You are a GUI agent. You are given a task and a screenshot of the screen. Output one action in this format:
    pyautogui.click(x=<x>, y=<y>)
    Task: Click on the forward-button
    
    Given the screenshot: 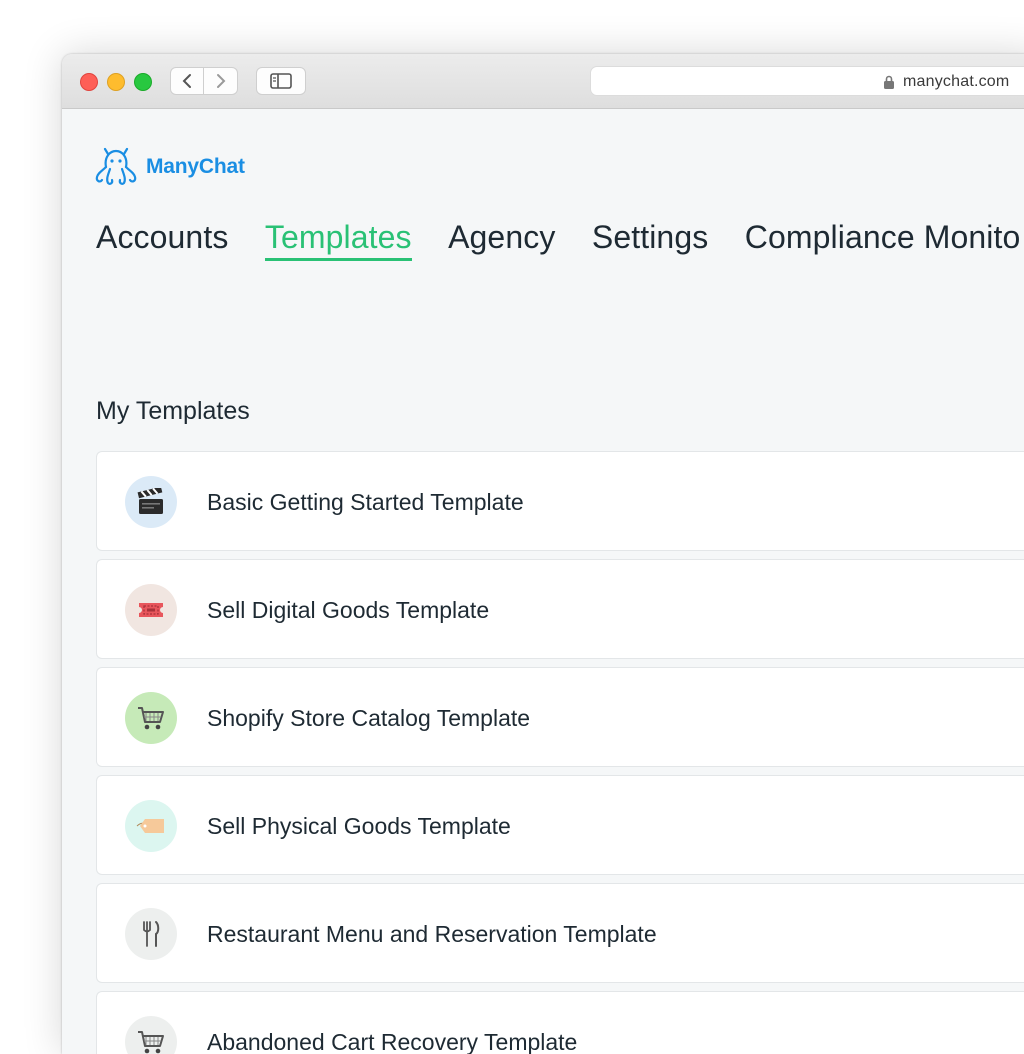 What is the action you would take?
    pyautogui.click(x=221, y=81)
    